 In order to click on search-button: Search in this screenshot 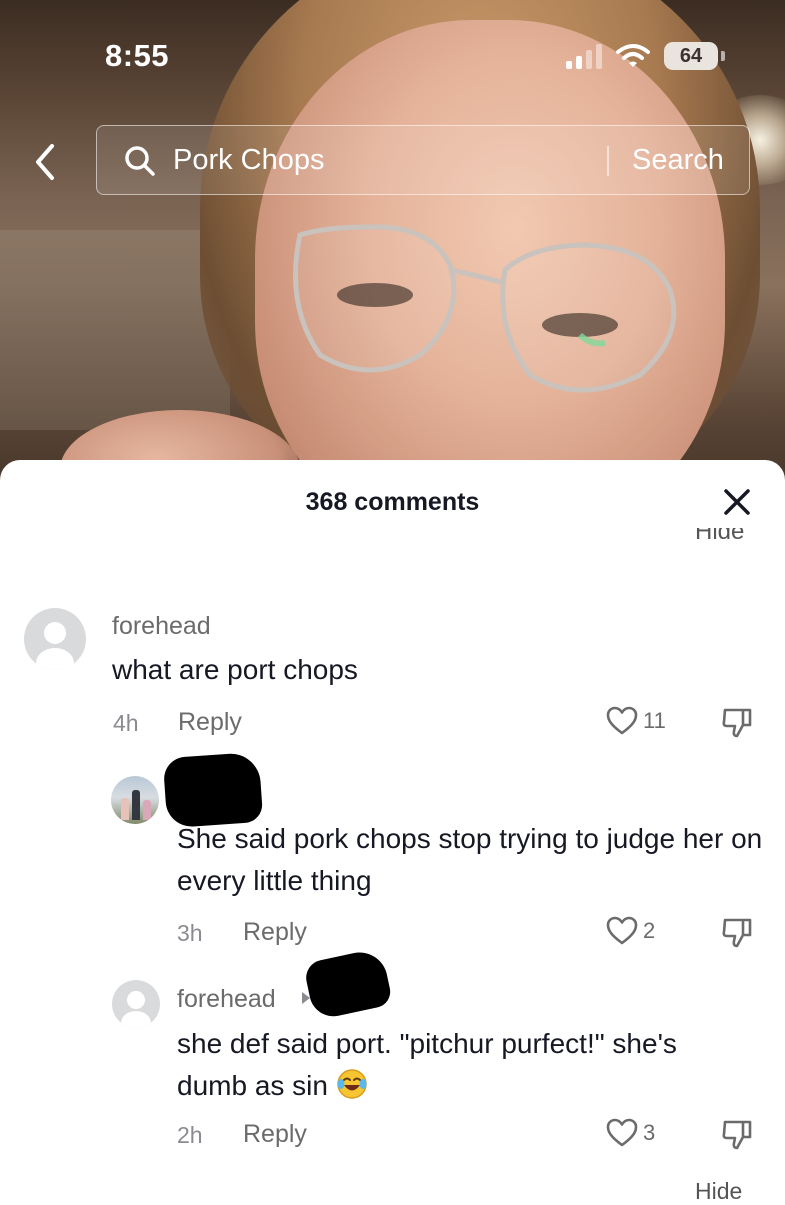, I will do `click(678, 160)`.